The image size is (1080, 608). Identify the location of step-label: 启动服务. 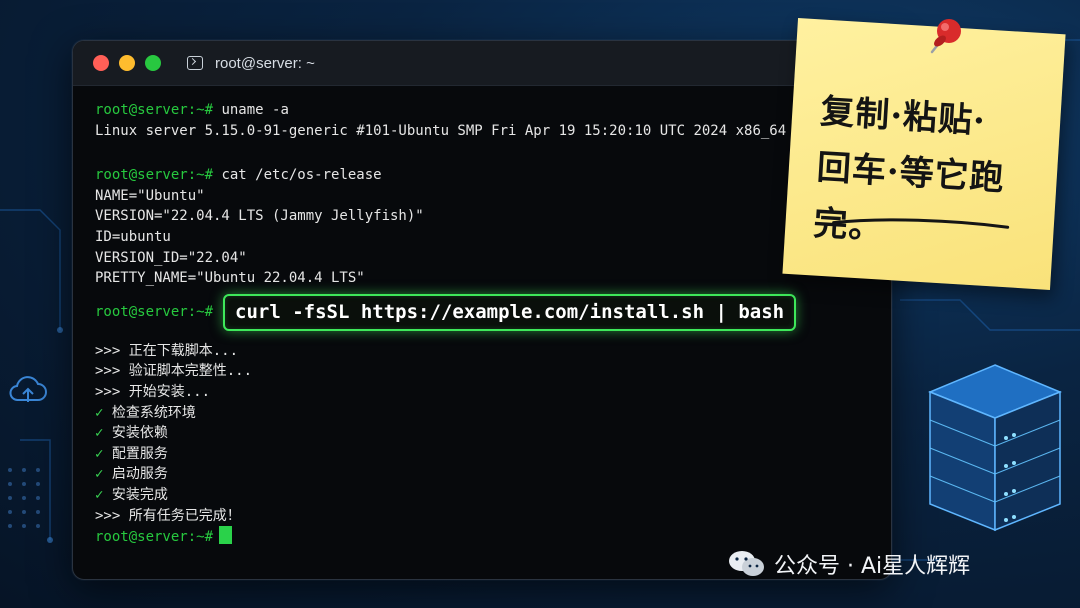
(139, 474).